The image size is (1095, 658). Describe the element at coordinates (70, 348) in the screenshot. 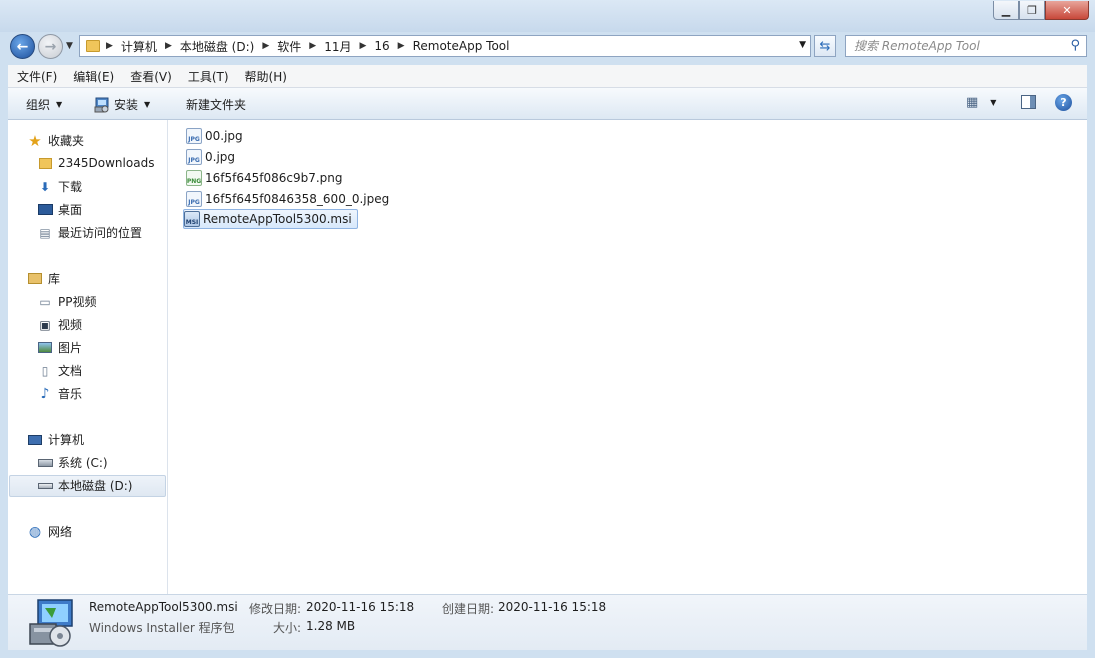

I see `nav-item-label: 图片` at that location.